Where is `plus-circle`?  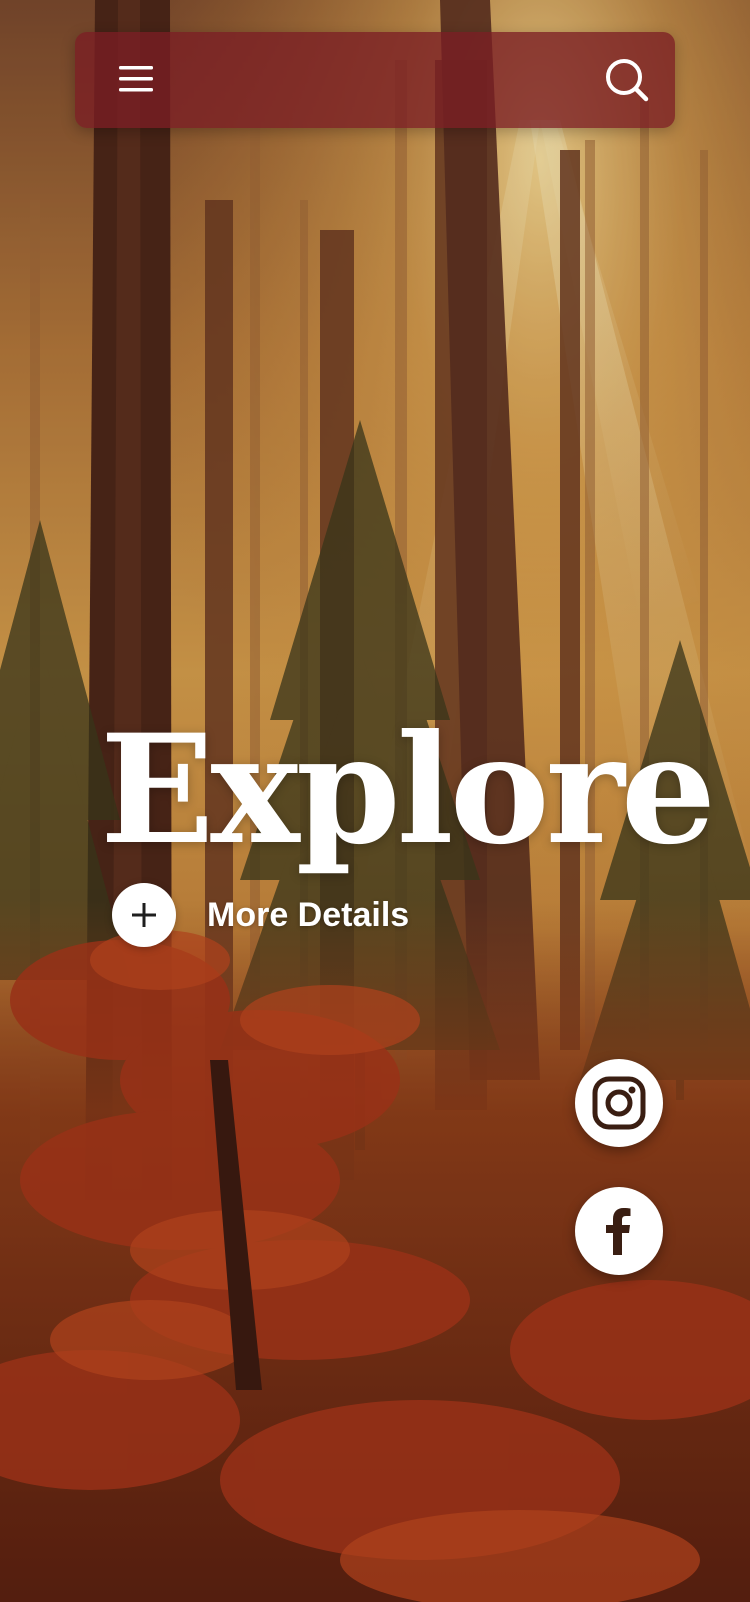
plus-circle is located at coordinates (144, 915).